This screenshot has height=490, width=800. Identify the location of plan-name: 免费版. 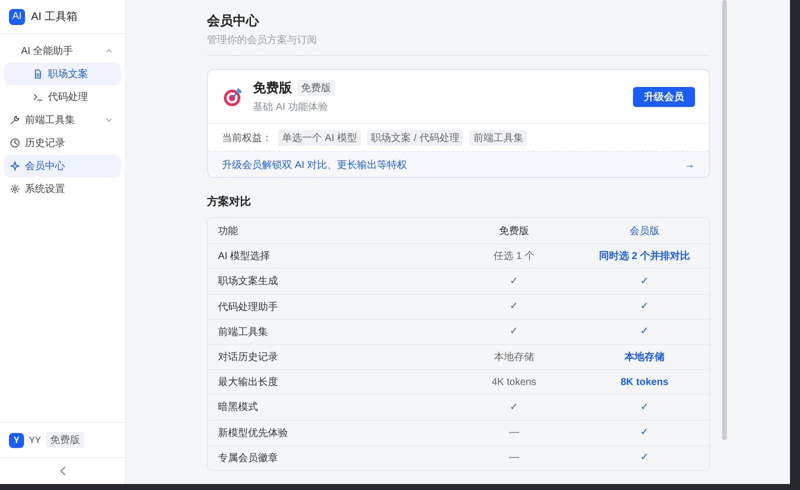
(272, 88).